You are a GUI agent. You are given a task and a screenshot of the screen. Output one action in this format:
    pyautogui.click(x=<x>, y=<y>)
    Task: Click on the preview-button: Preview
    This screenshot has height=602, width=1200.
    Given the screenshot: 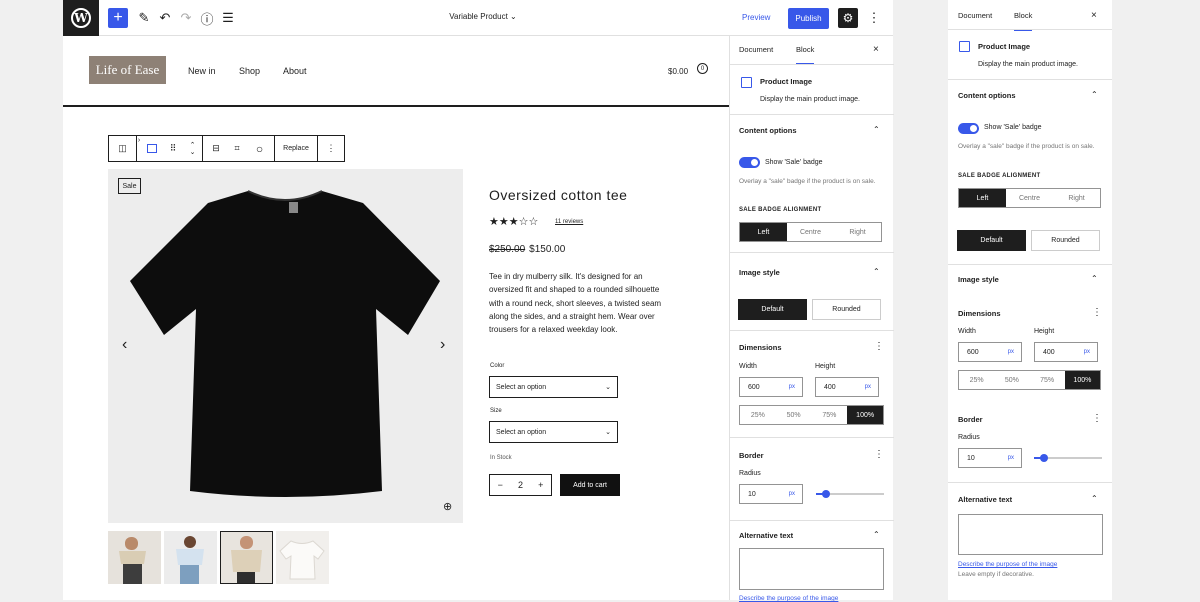 What is the action you would take?
    pyautogui.click(x=756, y=17)
    